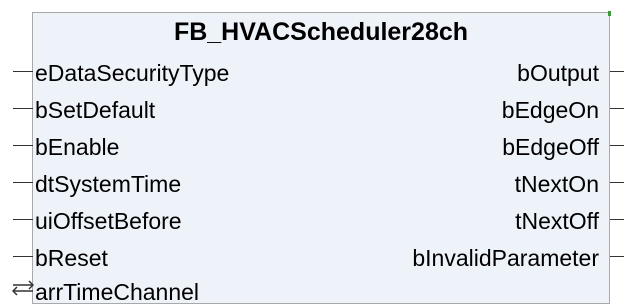  Describe the element at coordinates (95, 110) in the screenshot. I see `input-pin-label: bSetDefault` at that location.